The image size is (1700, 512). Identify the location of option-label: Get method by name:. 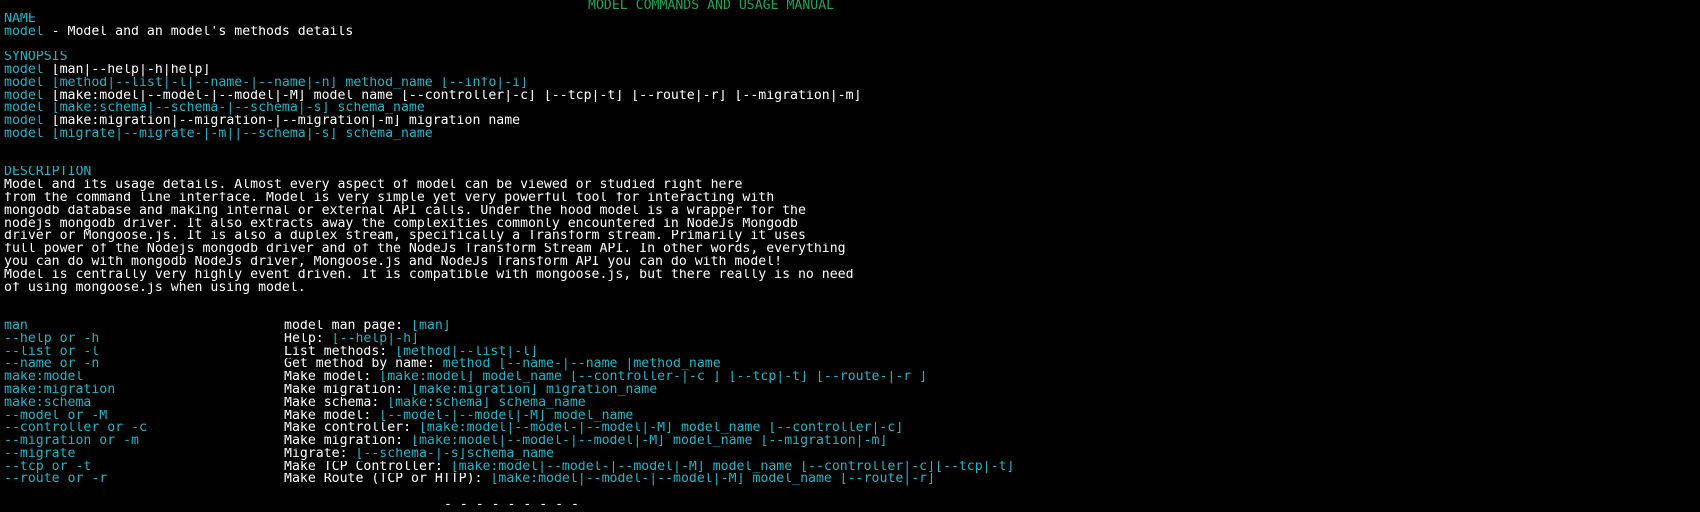
(363, 365).